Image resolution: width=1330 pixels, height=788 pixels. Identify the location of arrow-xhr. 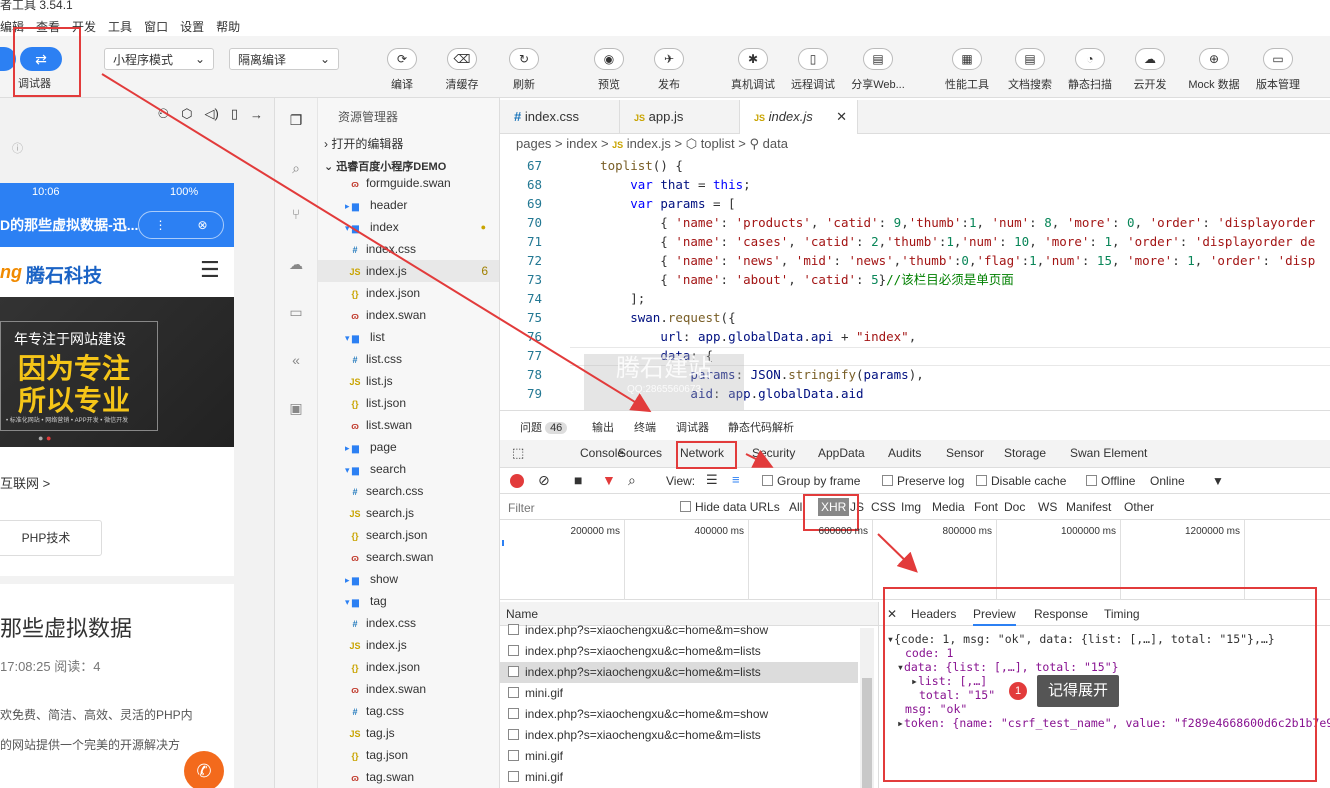
(897, 553).